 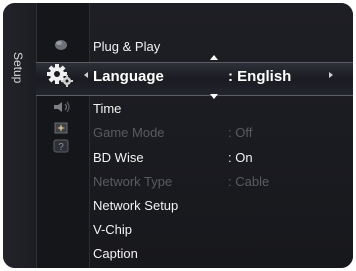 What do you see at coordinates (115, 253) in the screenshot?
I see `menu-item-caption: Caption` at bounding box center [115, 253].